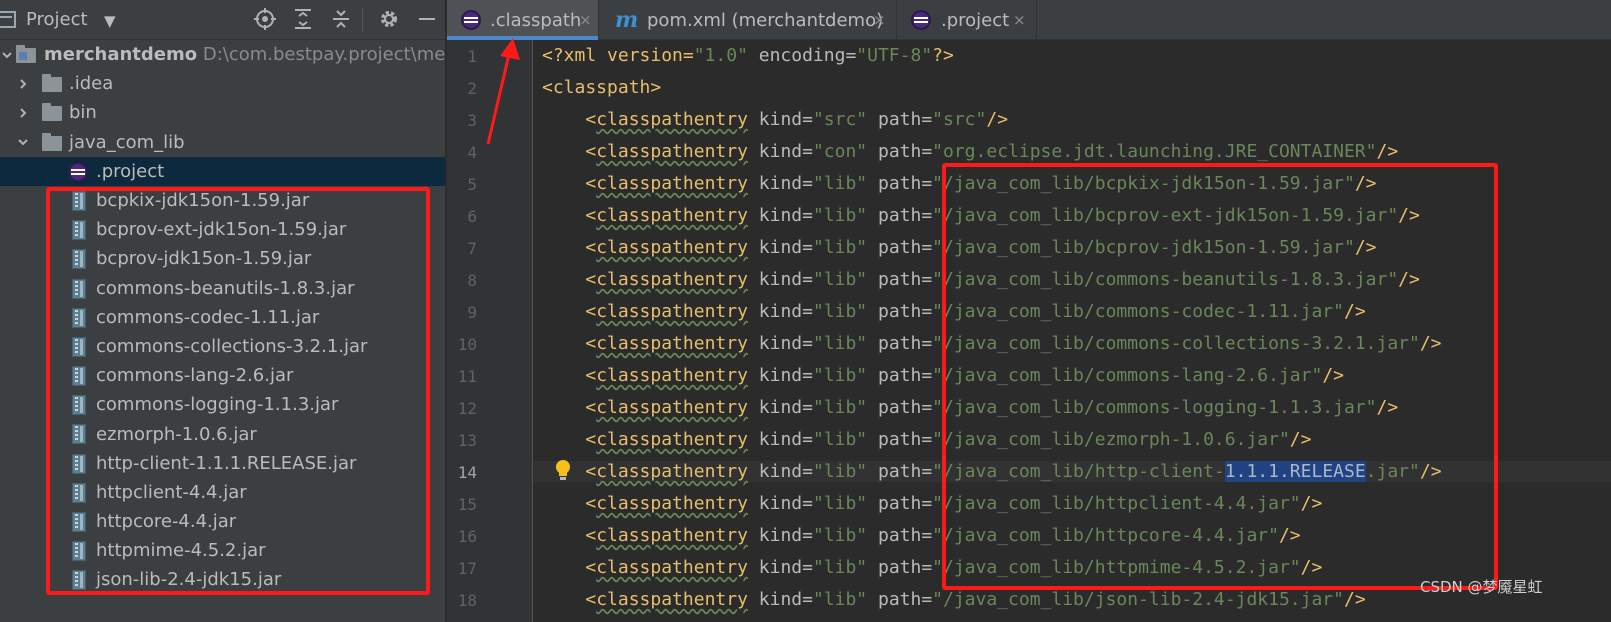 This screenshot has width=1611, height=622. What do you see at coordinates (467, 408) in the screenshot?
I see `line-number: 12` at bounding box center [467, 408].